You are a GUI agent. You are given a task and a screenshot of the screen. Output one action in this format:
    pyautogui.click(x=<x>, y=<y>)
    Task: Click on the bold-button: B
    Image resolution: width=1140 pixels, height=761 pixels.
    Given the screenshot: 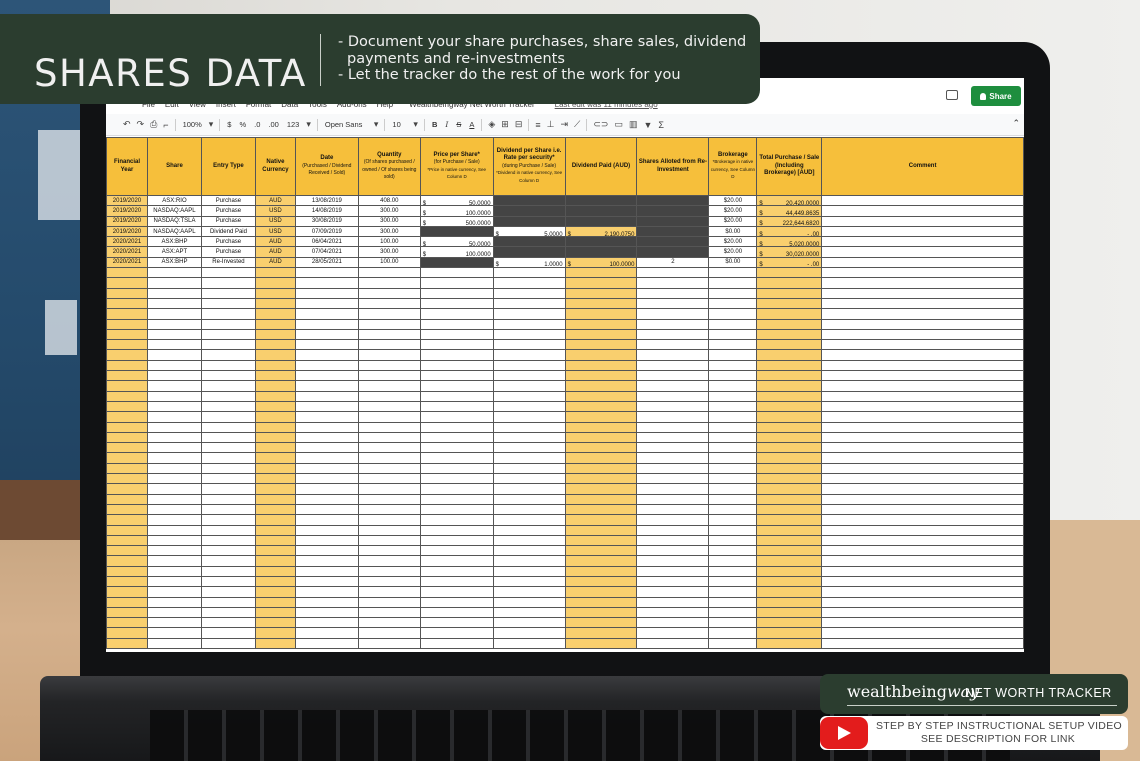 What is the action you would take?
    pyautogui.click(x=434, y=124)
    